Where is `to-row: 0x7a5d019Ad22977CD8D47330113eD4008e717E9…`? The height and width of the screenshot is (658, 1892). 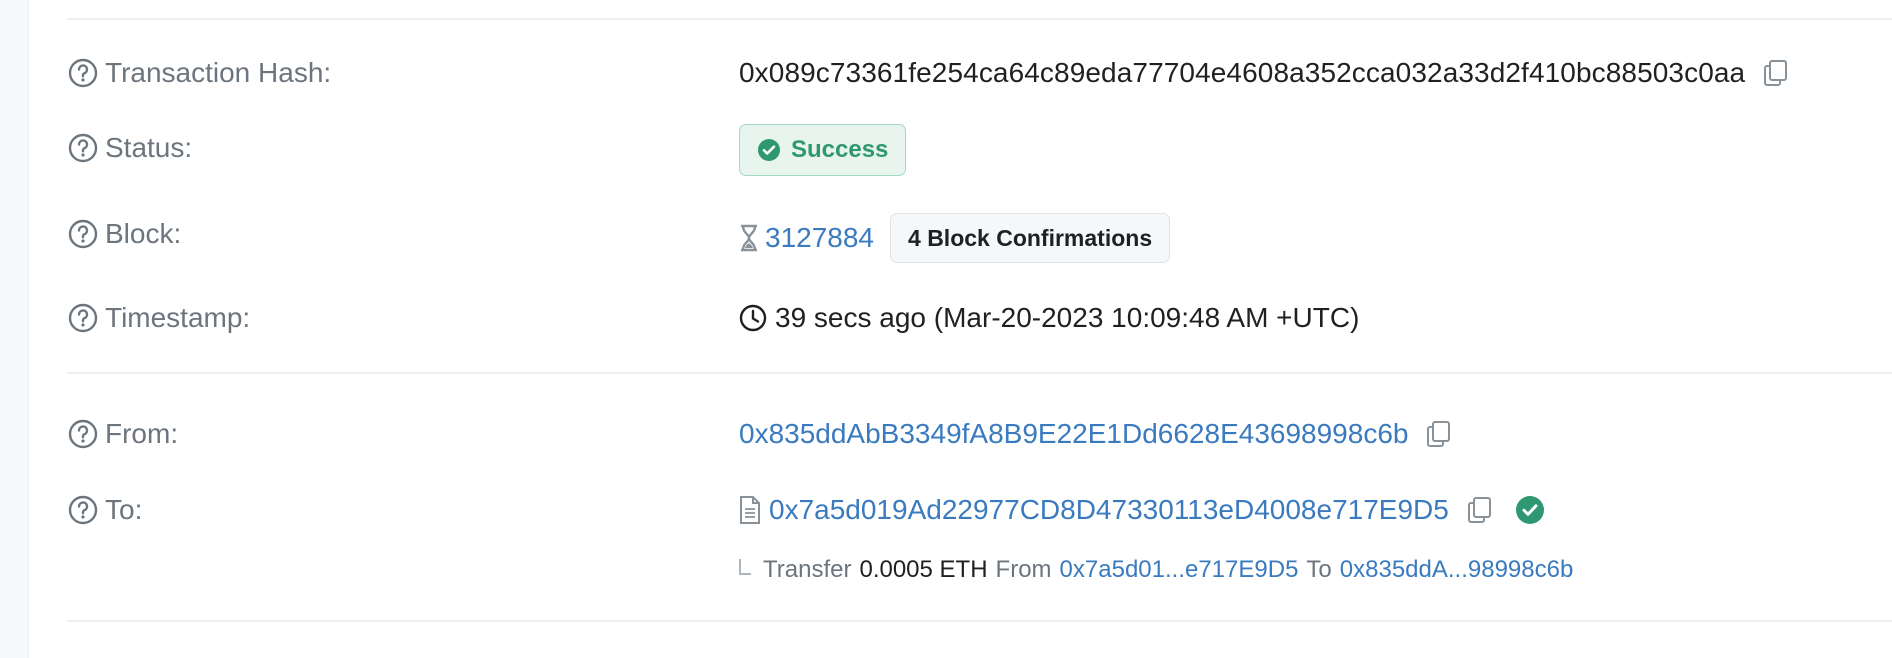 to-row: 0x7a5d019Ad22977CD8D47330113eD4008e717E9… is located at coordinates (1142, 510).